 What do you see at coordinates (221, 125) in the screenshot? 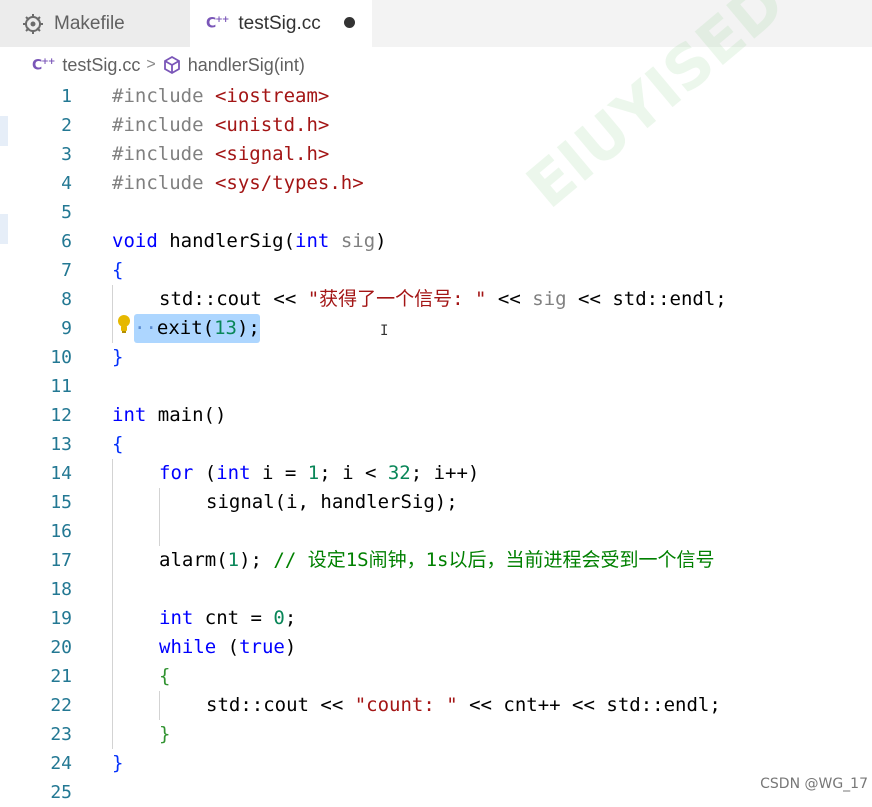
I see `code-line: #include <unistd.h>` at bounding box center [221, 125].